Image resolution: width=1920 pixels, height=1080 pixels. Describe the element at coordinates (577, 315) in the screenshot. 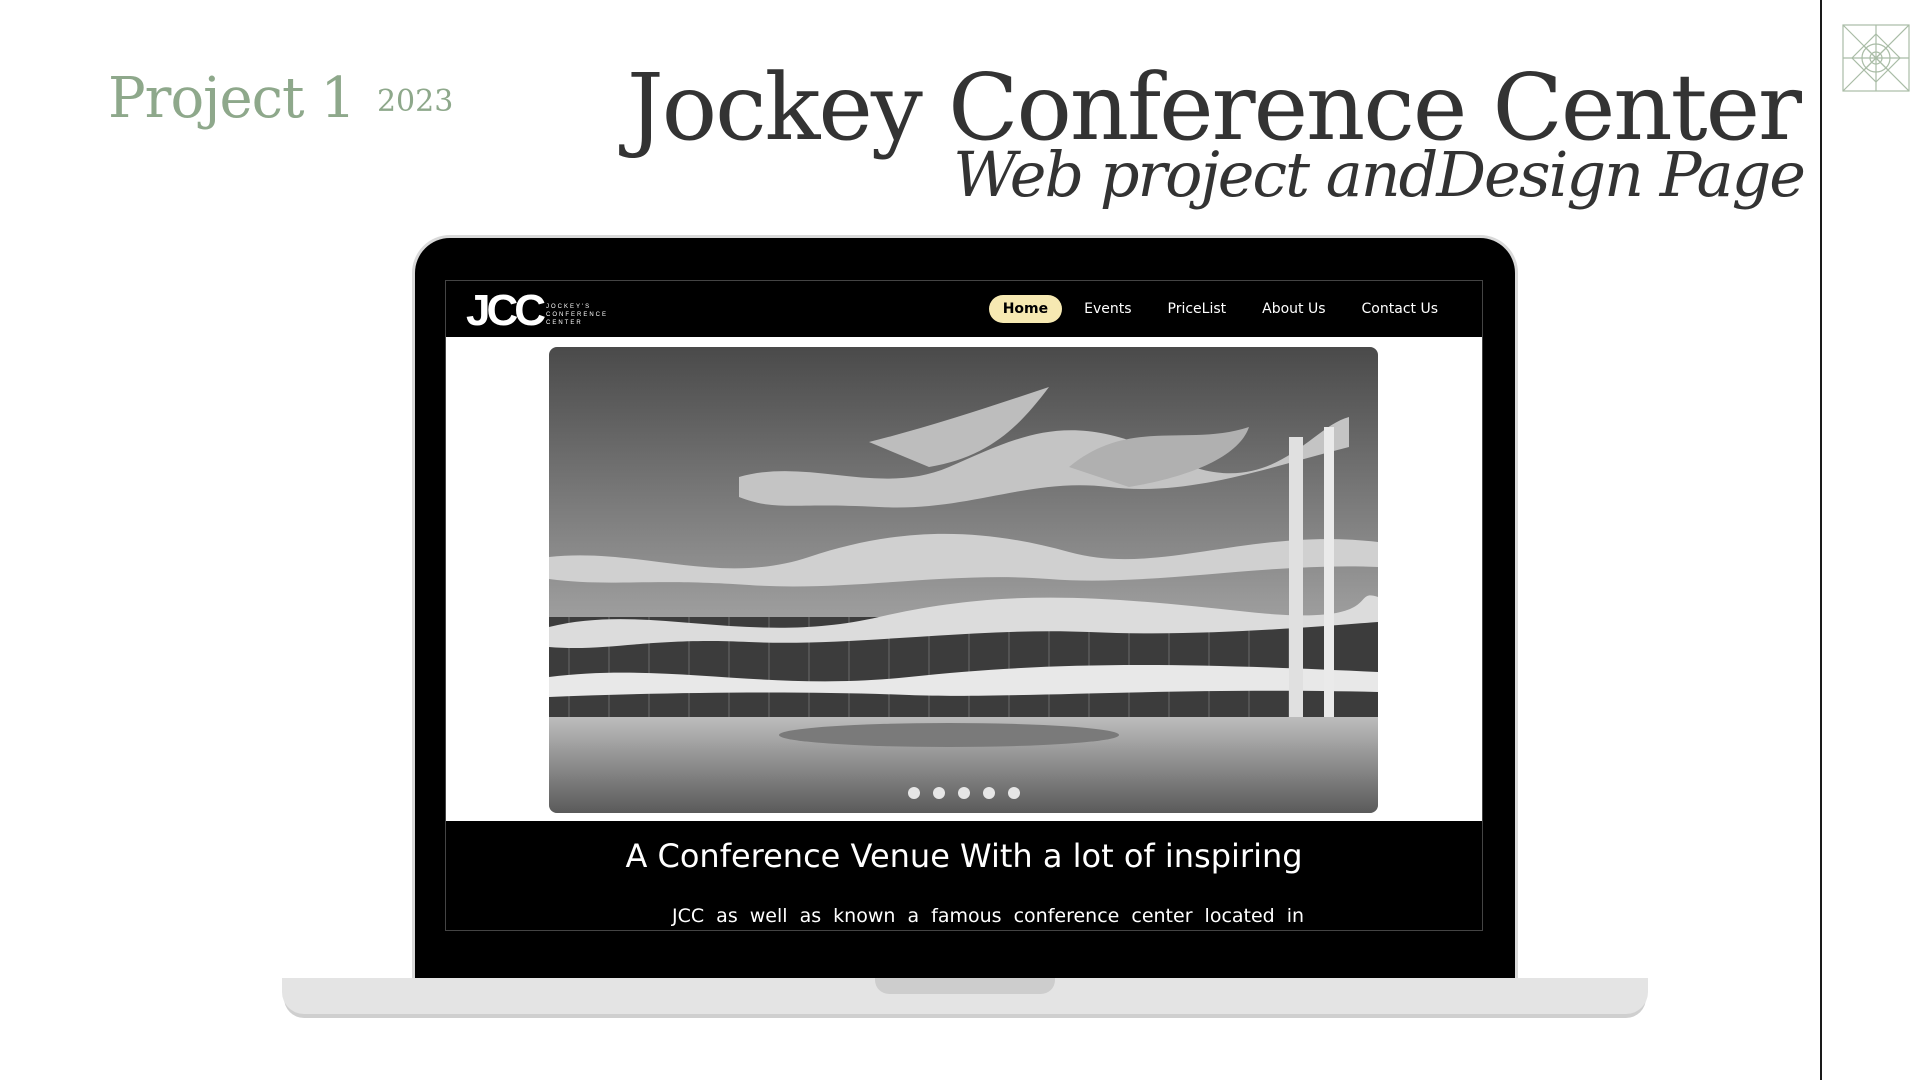

I see `site-logo-subtext: JOCKEY'S CONFERENCE CENTER` at that location.